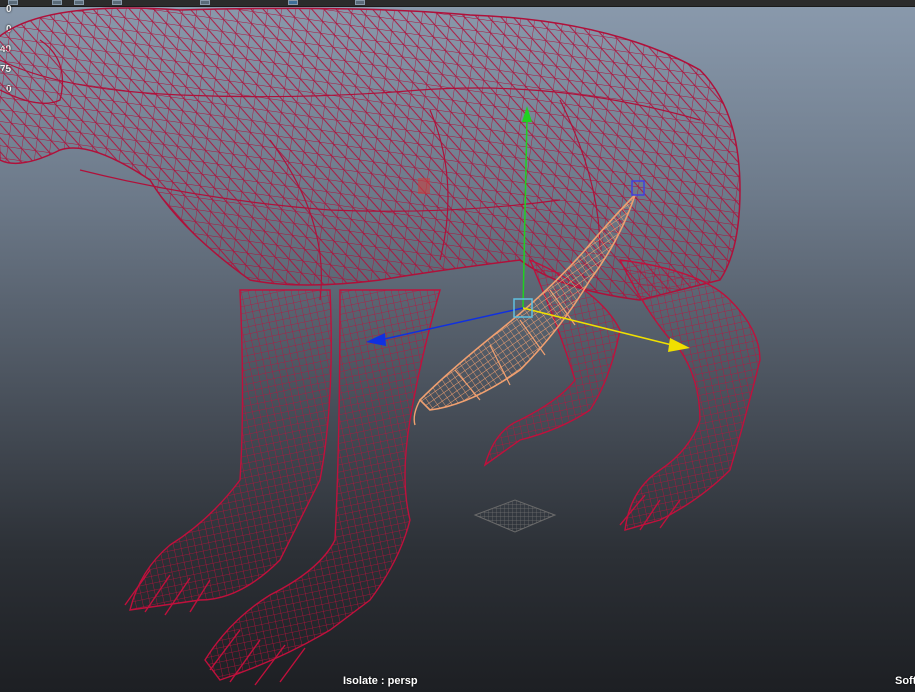 This screenshot has width=915, height=692. What do you see at coordinates (905, 681) in the screenshot?
I see `corner-status-label: Soft` at bounding box center [905, 681].